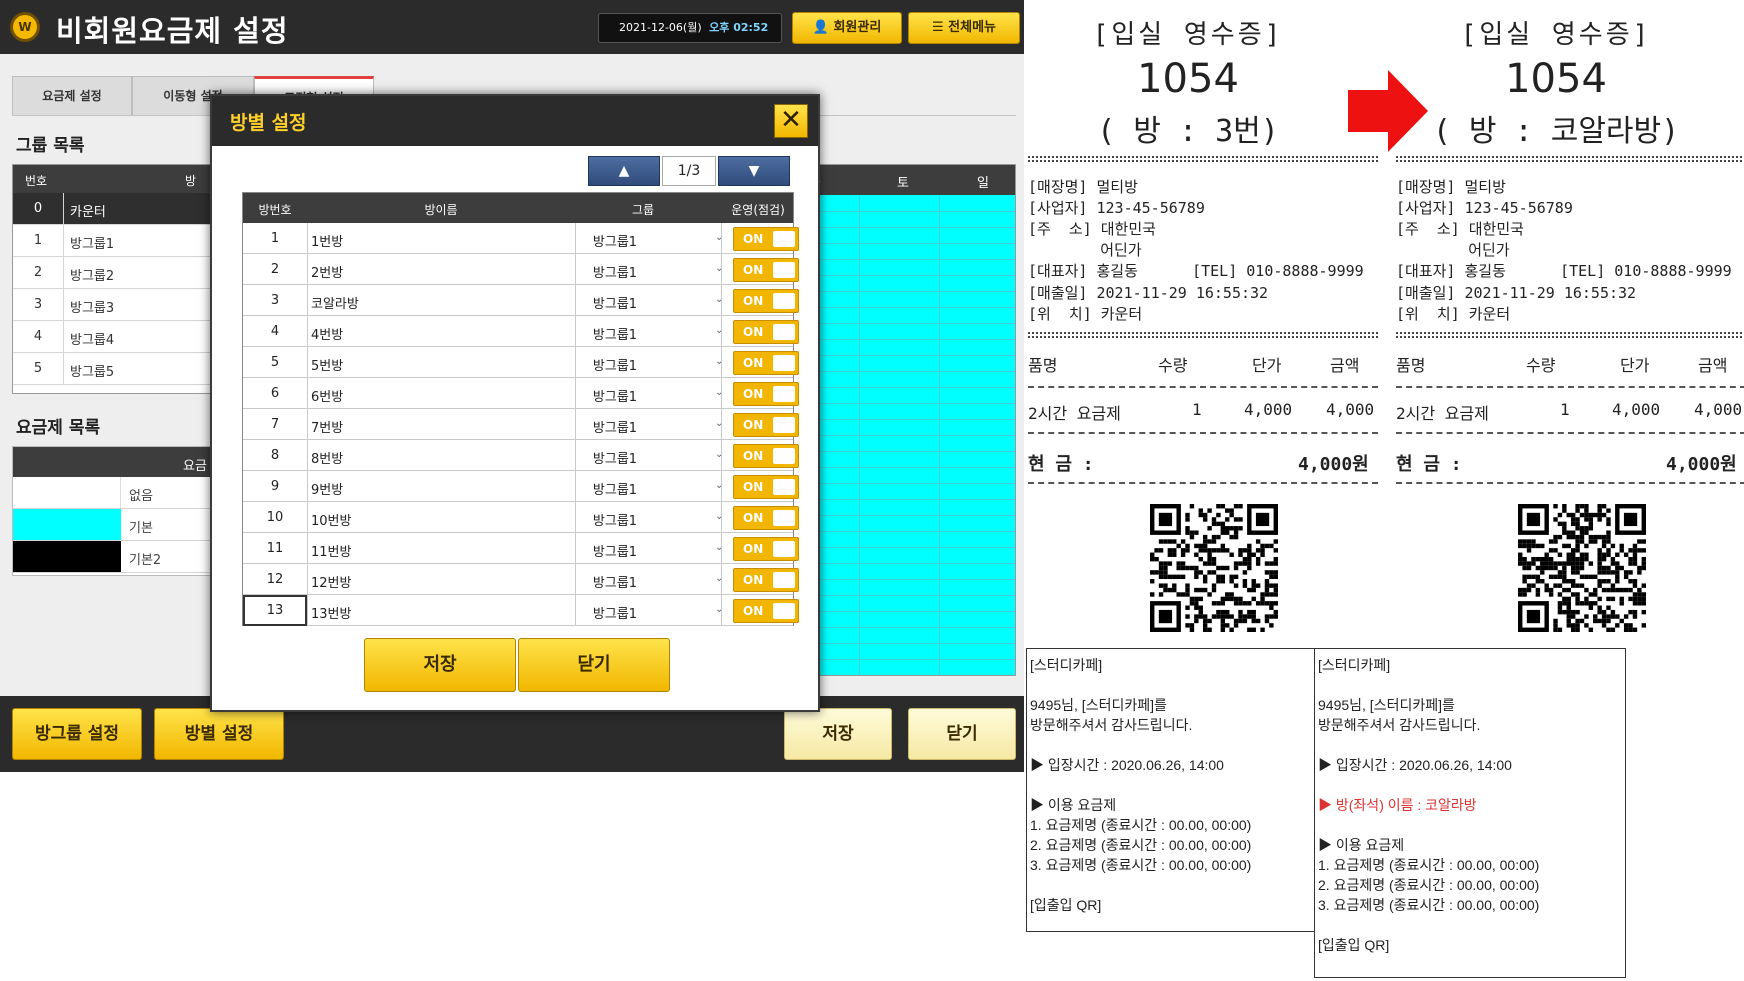  Describe the element at coordinates (219, 734) in the screenshot. I see `room-settings-button: 방별 설정` at that location.